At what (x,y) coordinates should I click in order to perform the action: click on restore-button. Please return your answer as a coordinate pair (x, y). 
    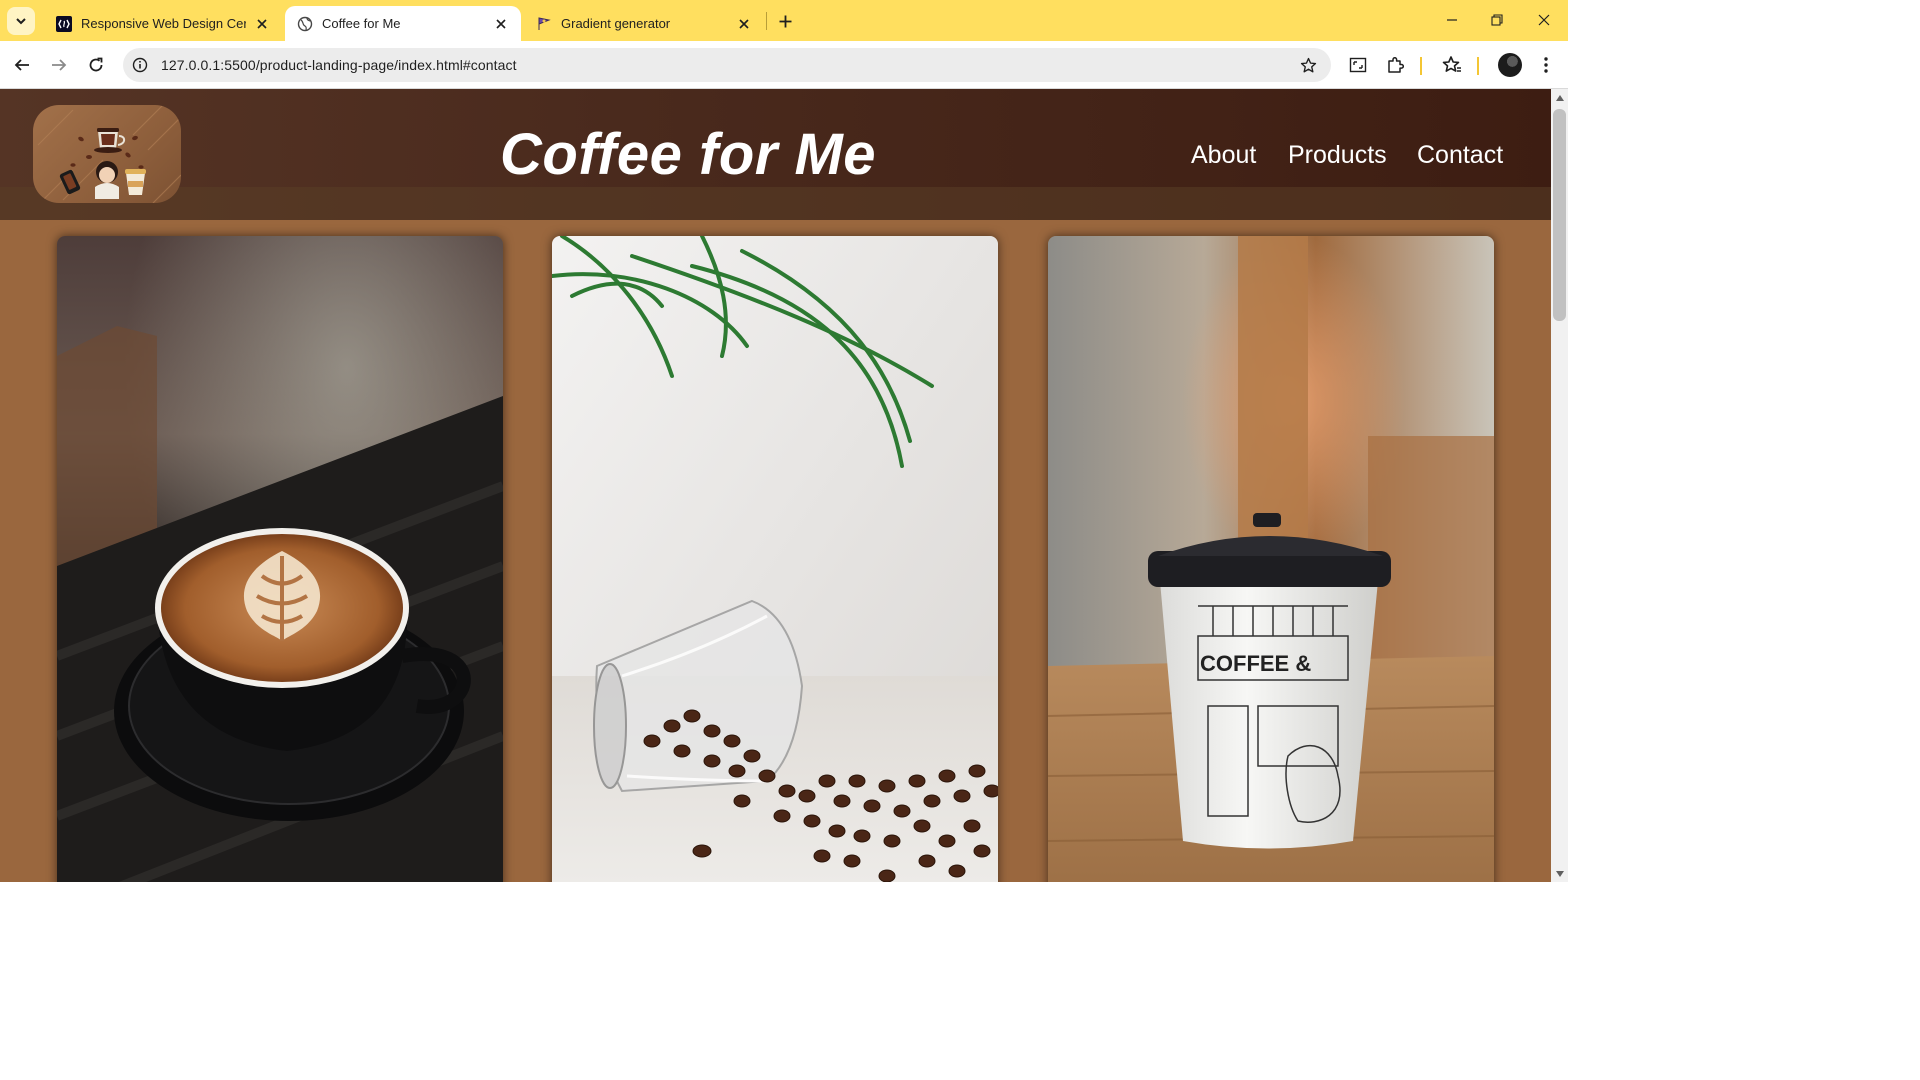
    Looking at the image, I should click on (1497, 20).